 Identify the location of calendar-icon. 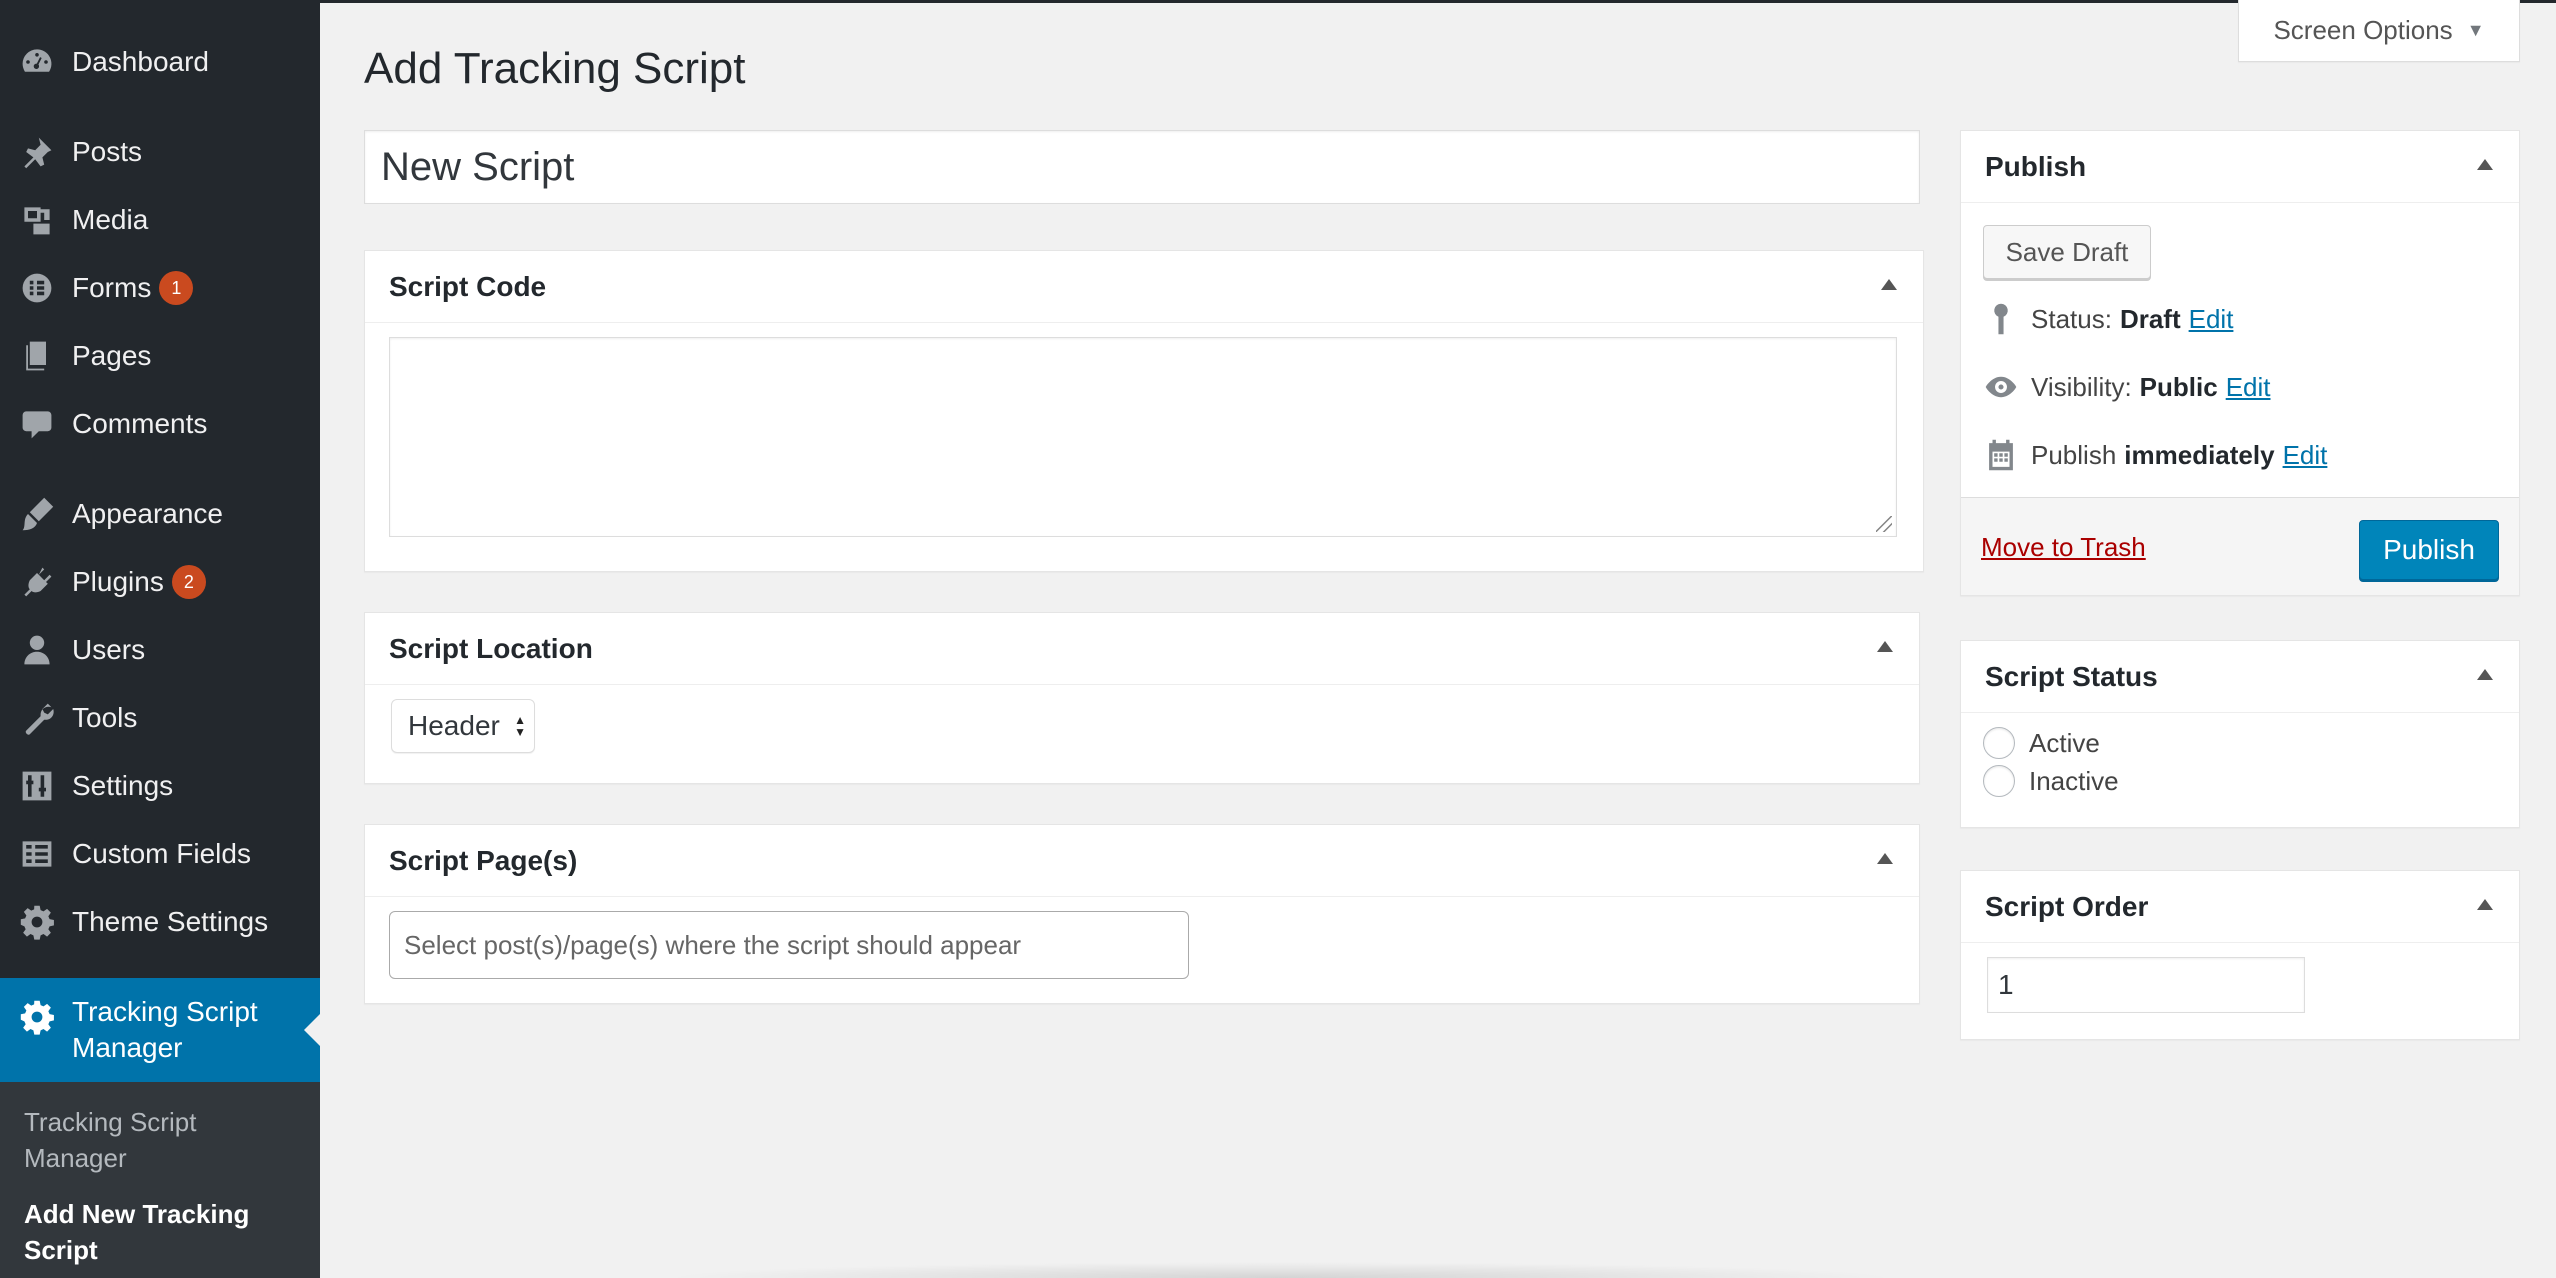
(2001, 455).